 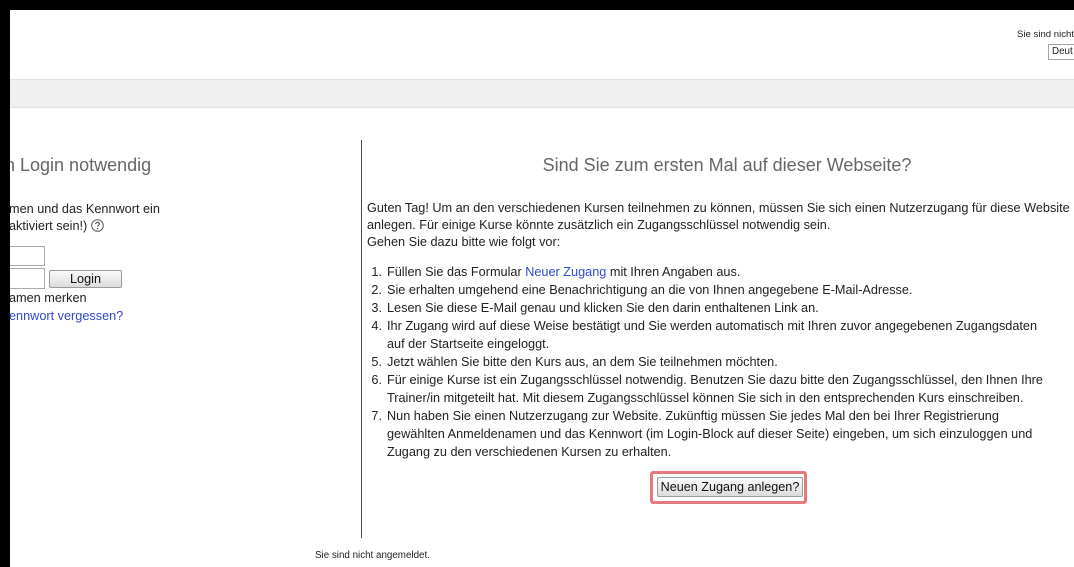 What do you see at coordinates (376, 416) in the screenshot?
I see `step-number: 7.` at bounding box center [376, 416].